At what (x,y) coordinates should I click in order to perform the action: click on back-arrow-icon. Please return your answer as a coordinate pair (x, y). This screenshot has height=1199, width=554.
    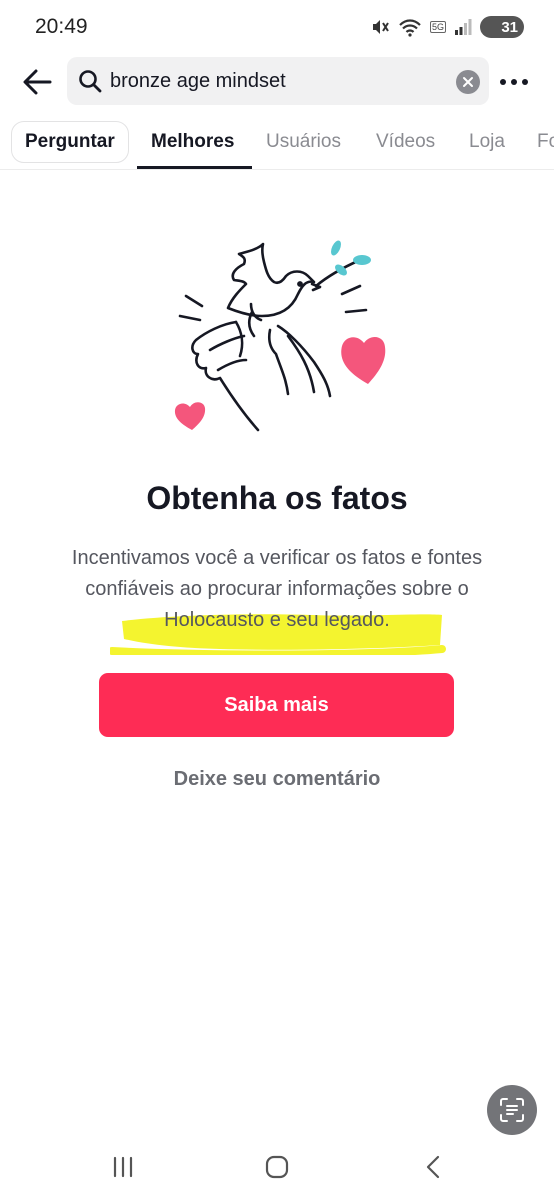
    Looking at the image, I should click on (37, 82).